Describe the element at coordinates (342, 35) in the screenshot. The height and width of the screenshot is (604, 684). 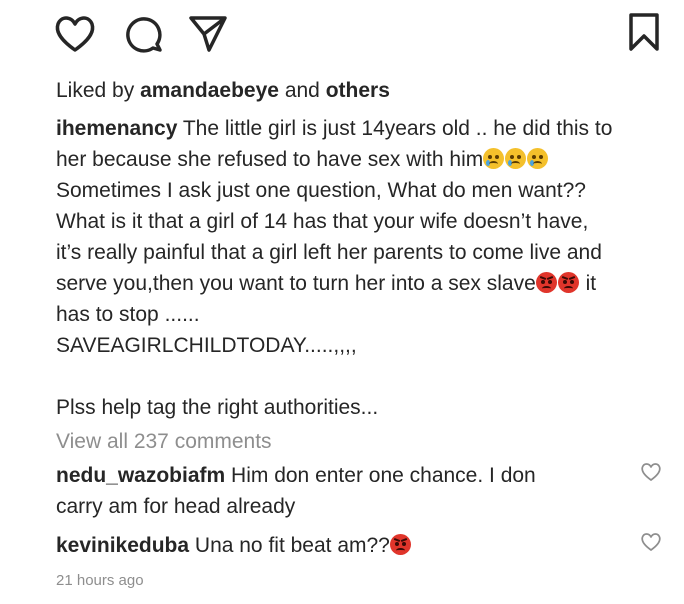
I see `post-actions-bar` at that location.